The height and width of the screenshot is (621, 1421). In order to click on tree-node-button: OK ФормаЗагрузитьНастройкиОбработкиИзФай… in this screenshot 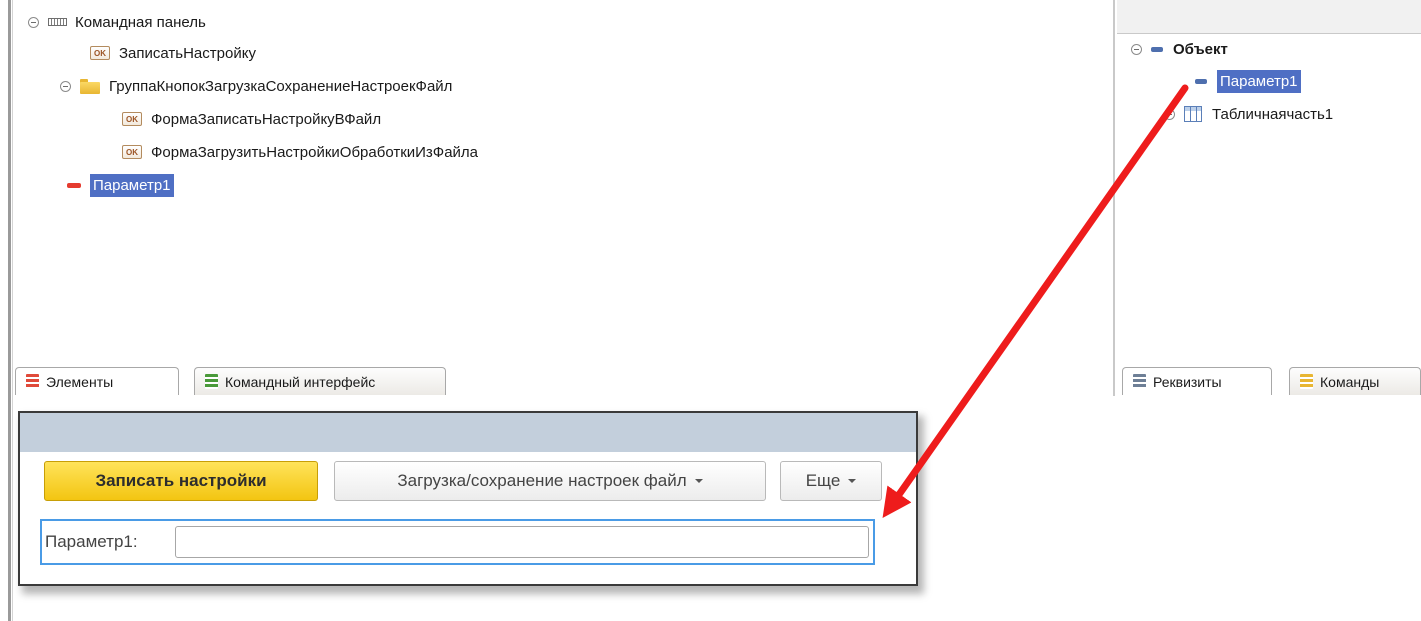, I will do `click(300, 152)`.